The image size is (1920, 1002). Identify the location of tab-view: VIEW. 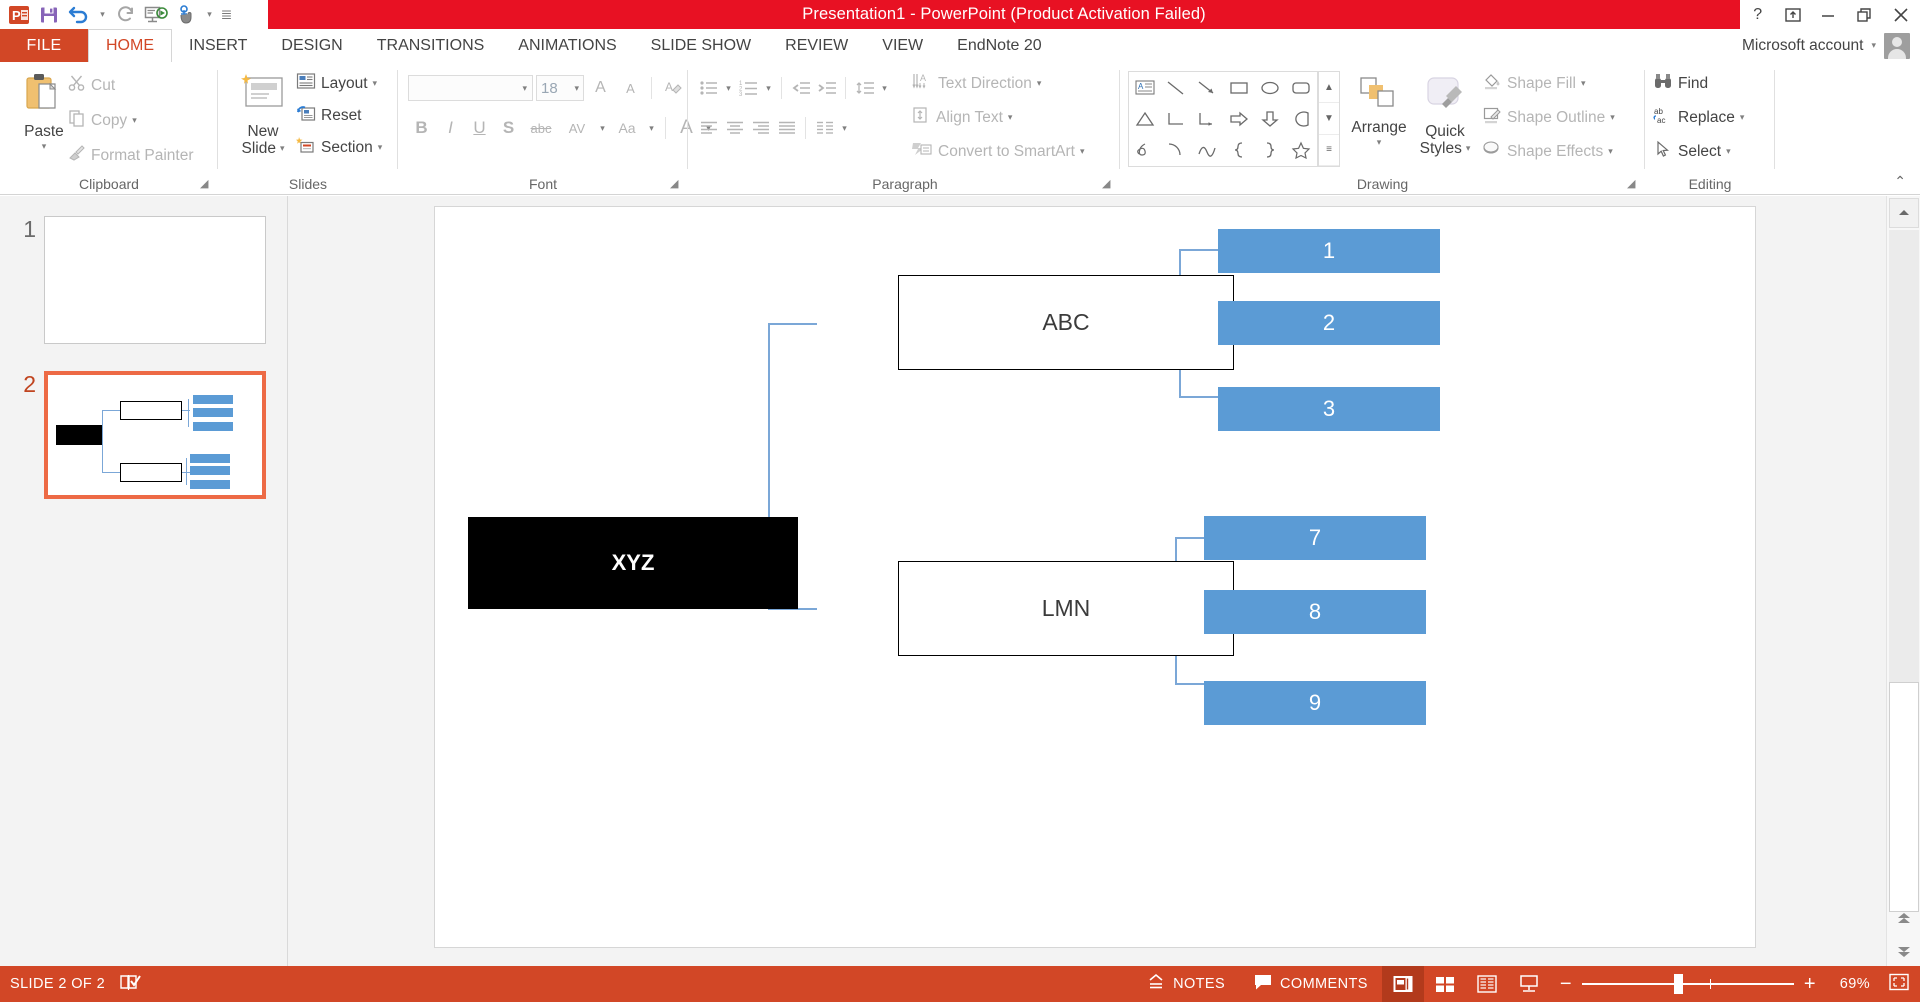
(902, 45).